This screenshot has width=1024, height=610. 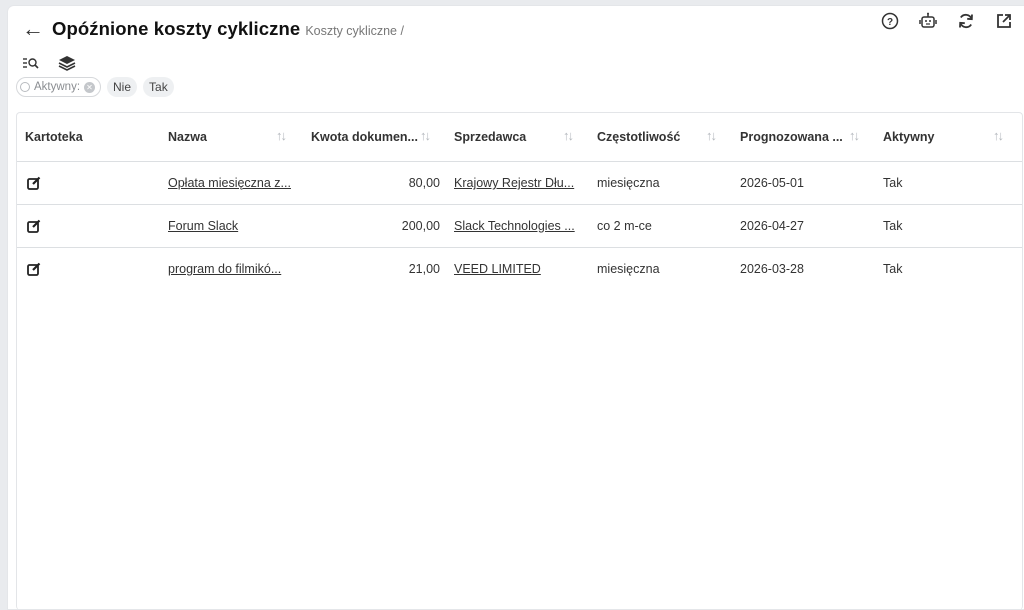 I want to click on column-czestotliwosc: Częstotliwość, so click(x=638, y=137).